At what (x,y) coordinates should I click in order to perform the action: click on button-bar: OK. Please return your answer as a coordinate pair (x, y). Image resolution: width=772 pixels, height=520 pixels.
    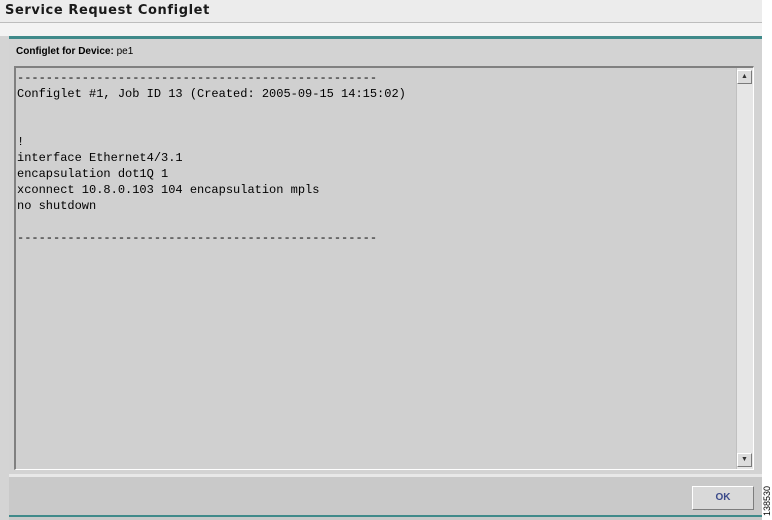
    Looking at the image, I should click on (385, 497).